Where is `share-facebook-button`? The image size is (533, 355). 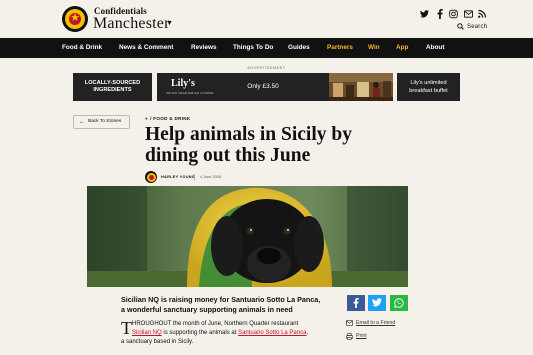
share-facebook-button is located at coordinates (356, 303).